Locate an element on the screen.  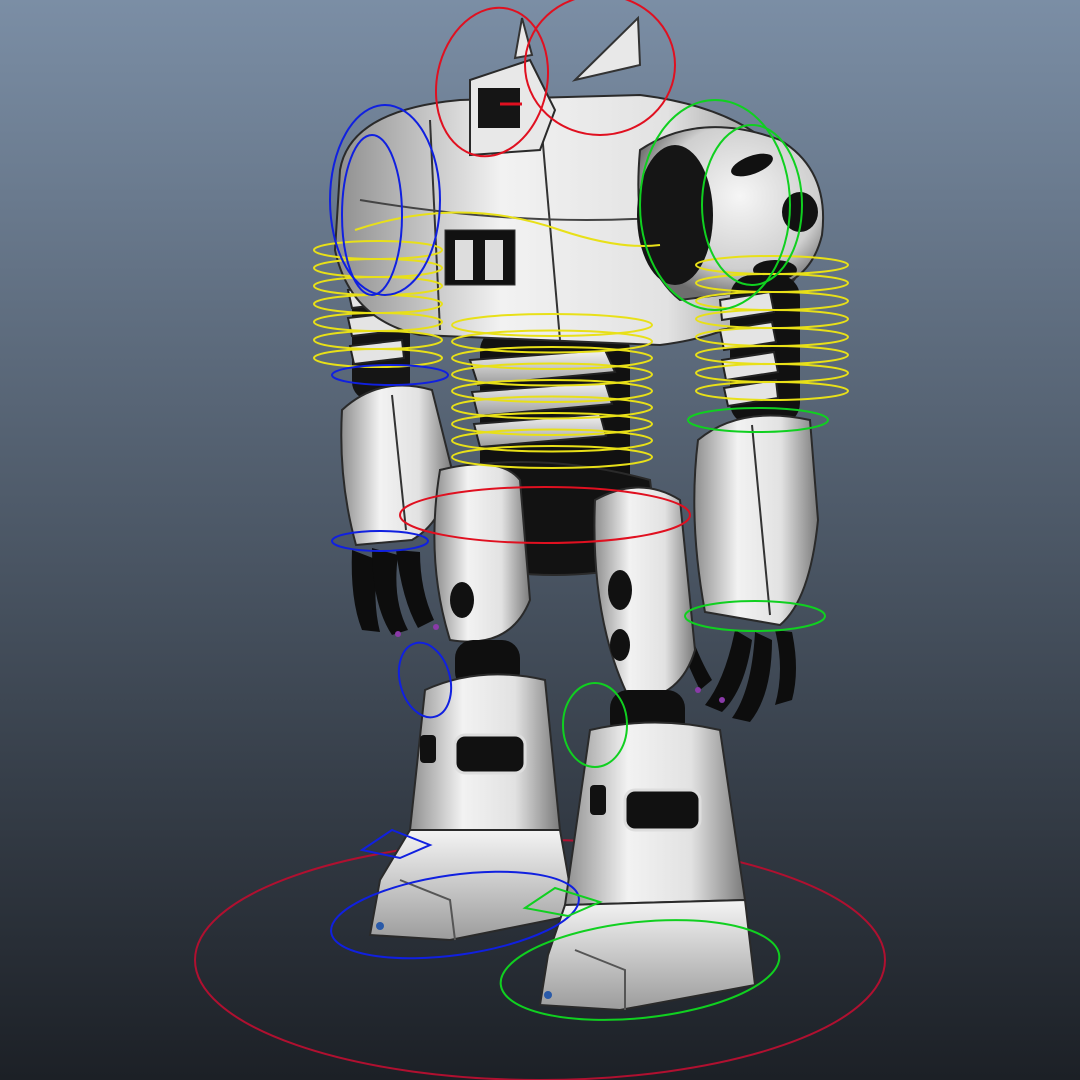
robot-visor is located at coordinates (499, 108).